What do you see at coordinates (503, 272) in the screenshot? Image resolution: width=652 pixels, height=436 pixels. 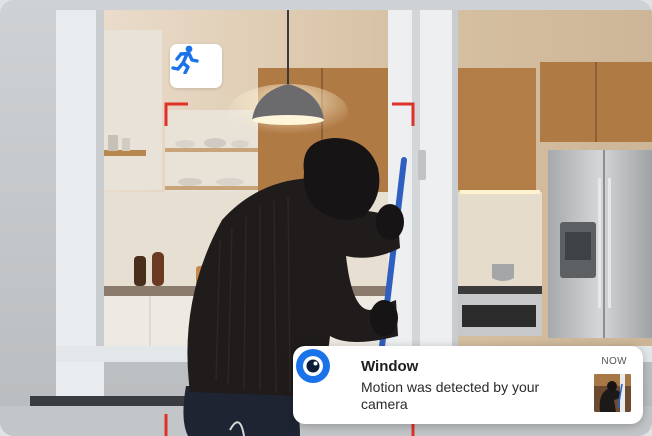 I see `pot` at bounding box center [503, 272].